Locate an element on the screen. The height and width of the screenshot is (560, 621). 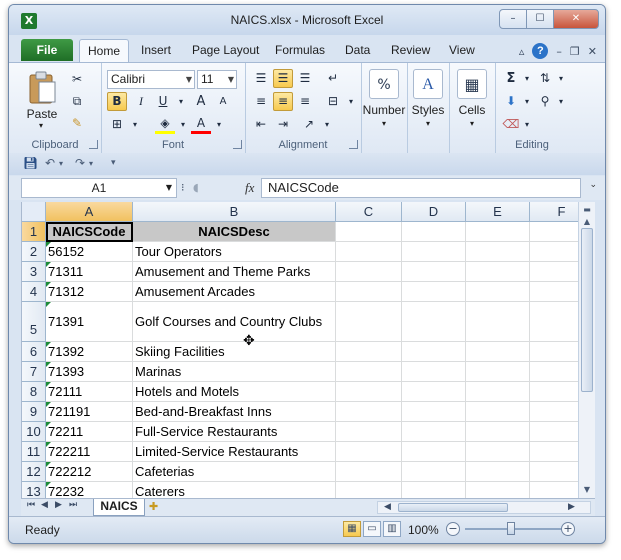
fill-color-dropdown-icon: ▾ is located at coordinates (183, 124).